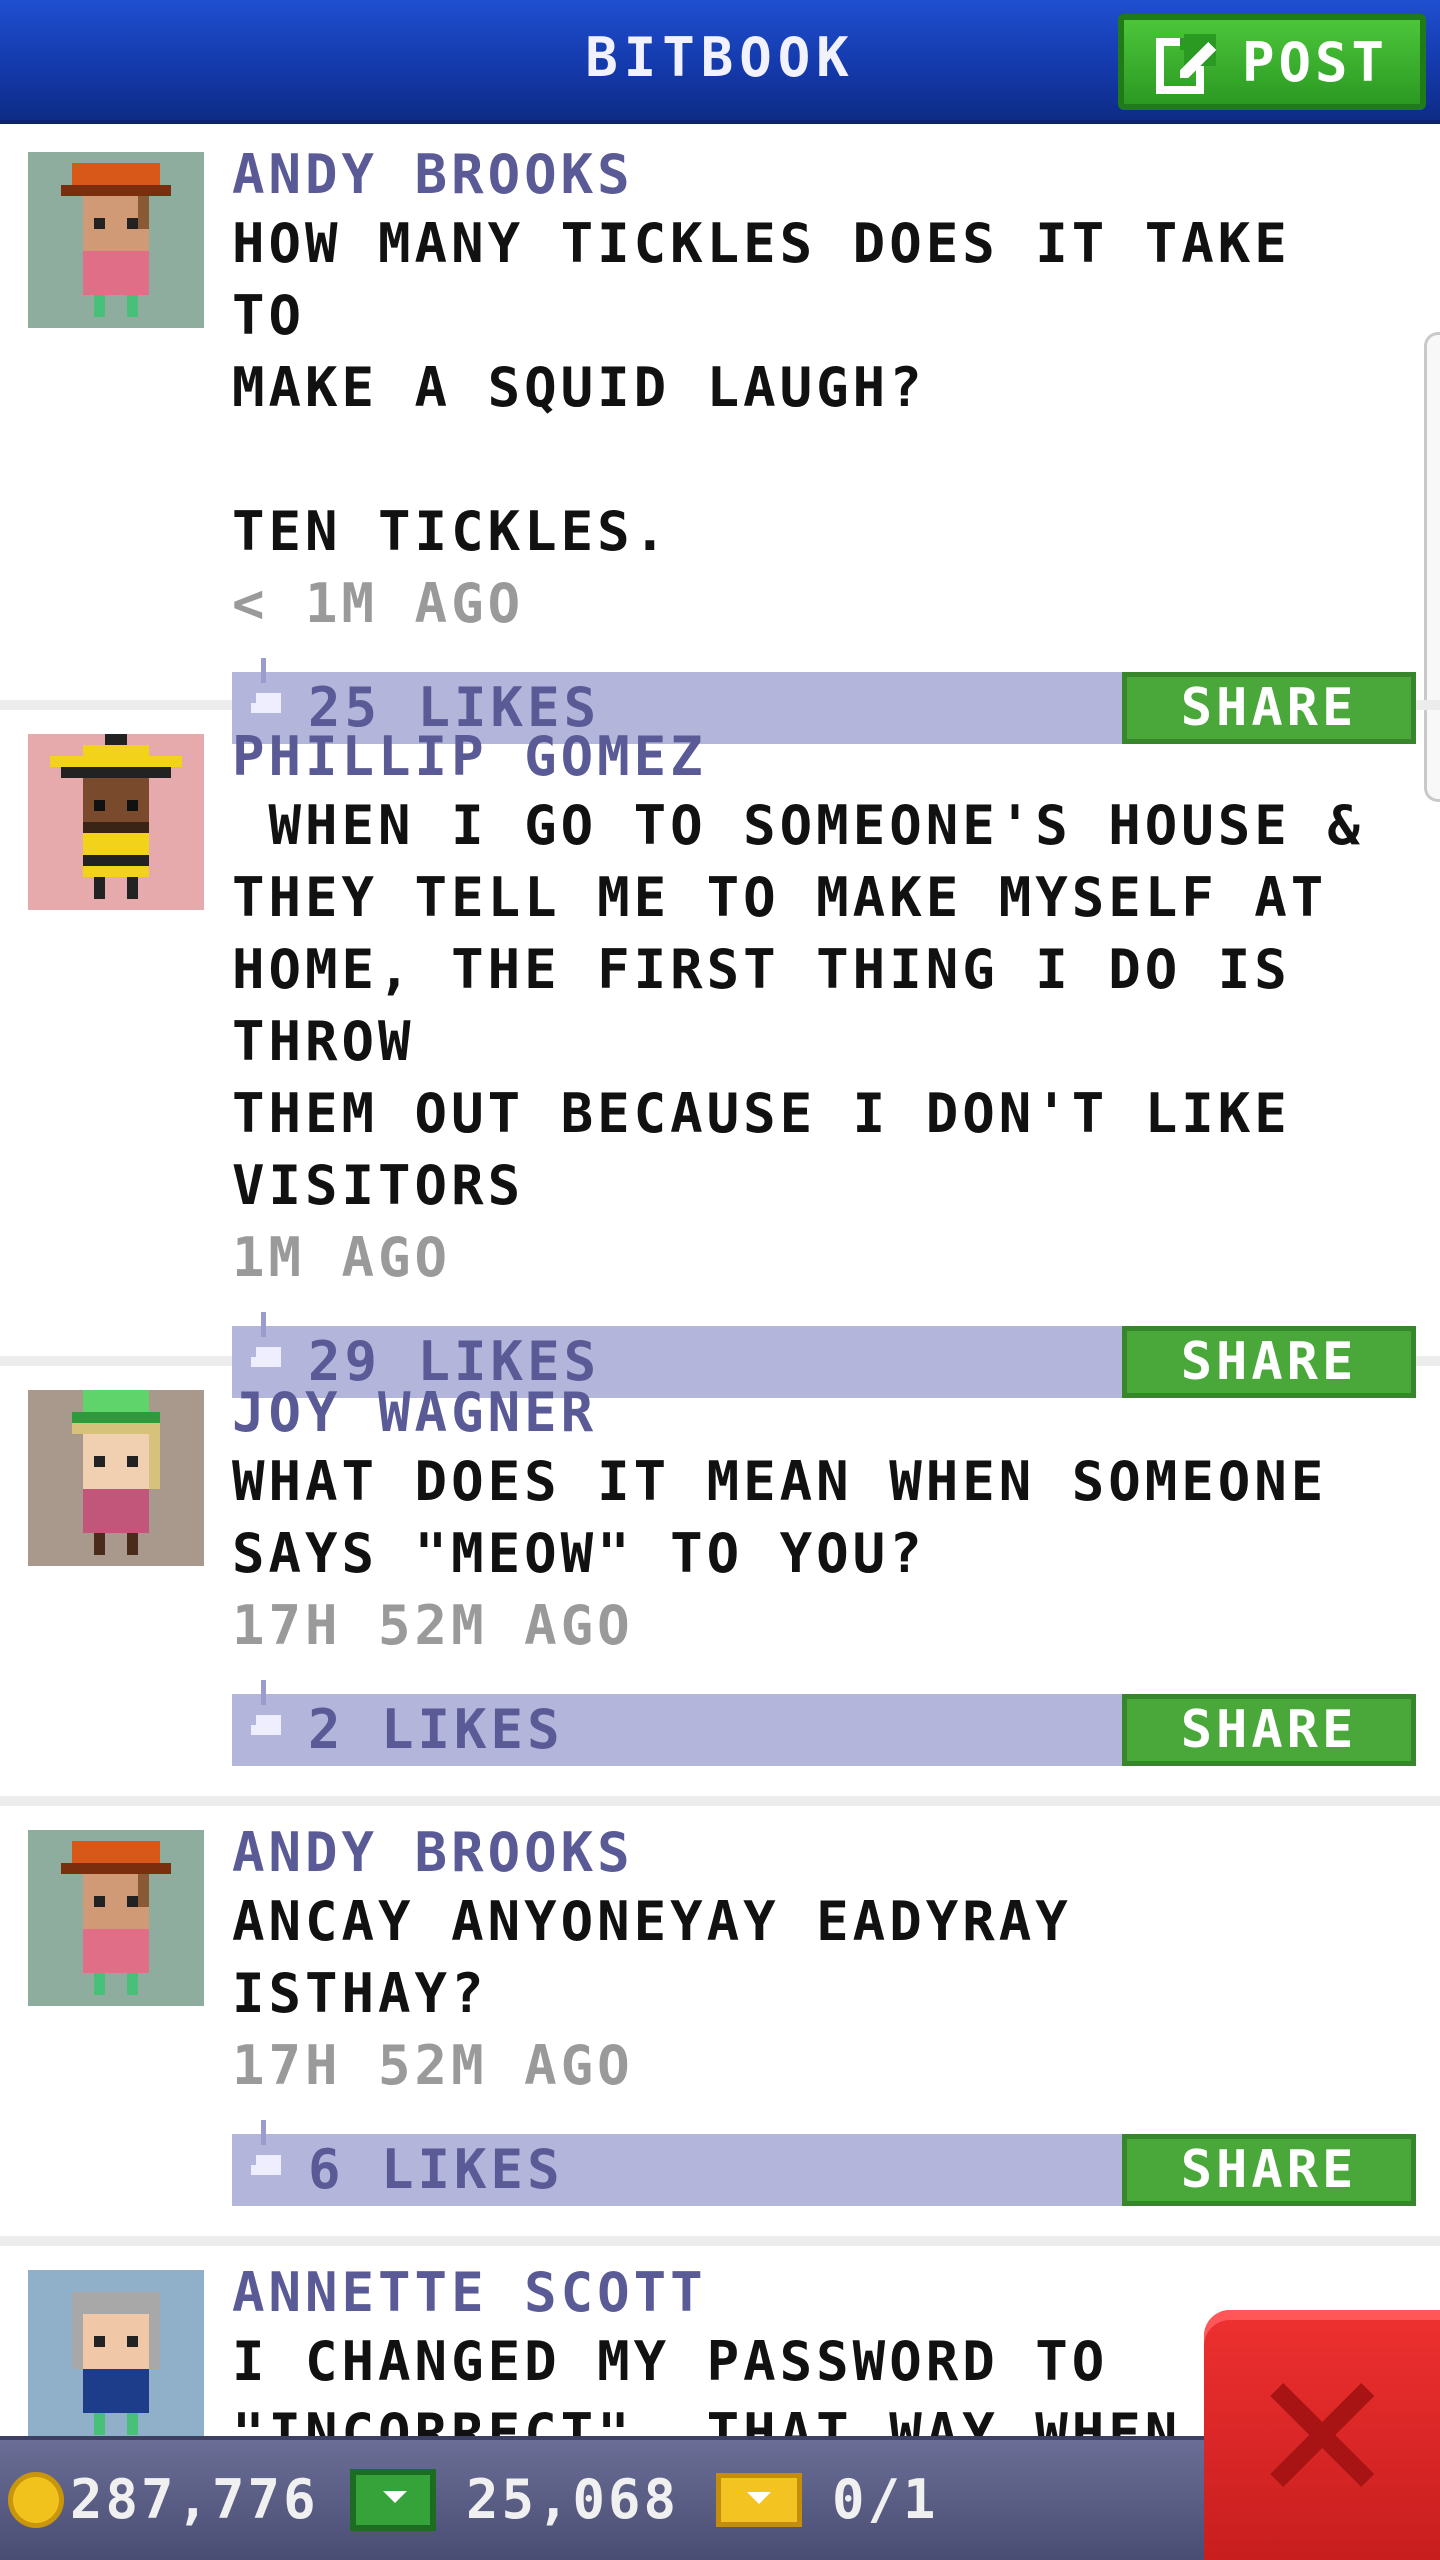 The height and width of the screenshot is (2560, 1440). Describe the element at coordinates (1315, 62) in the screenshot. I see `post-button-label: POST` at that location.